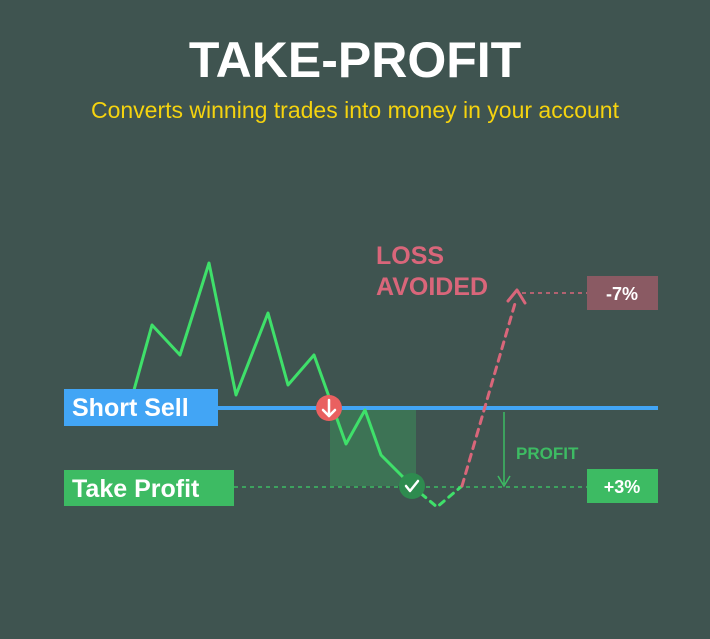 The width and height of the screenshot is (710, 639). What do you see at coordinates (489, 393) in the screenshot?
I see `loss-path` at bounding box center [489, 393].